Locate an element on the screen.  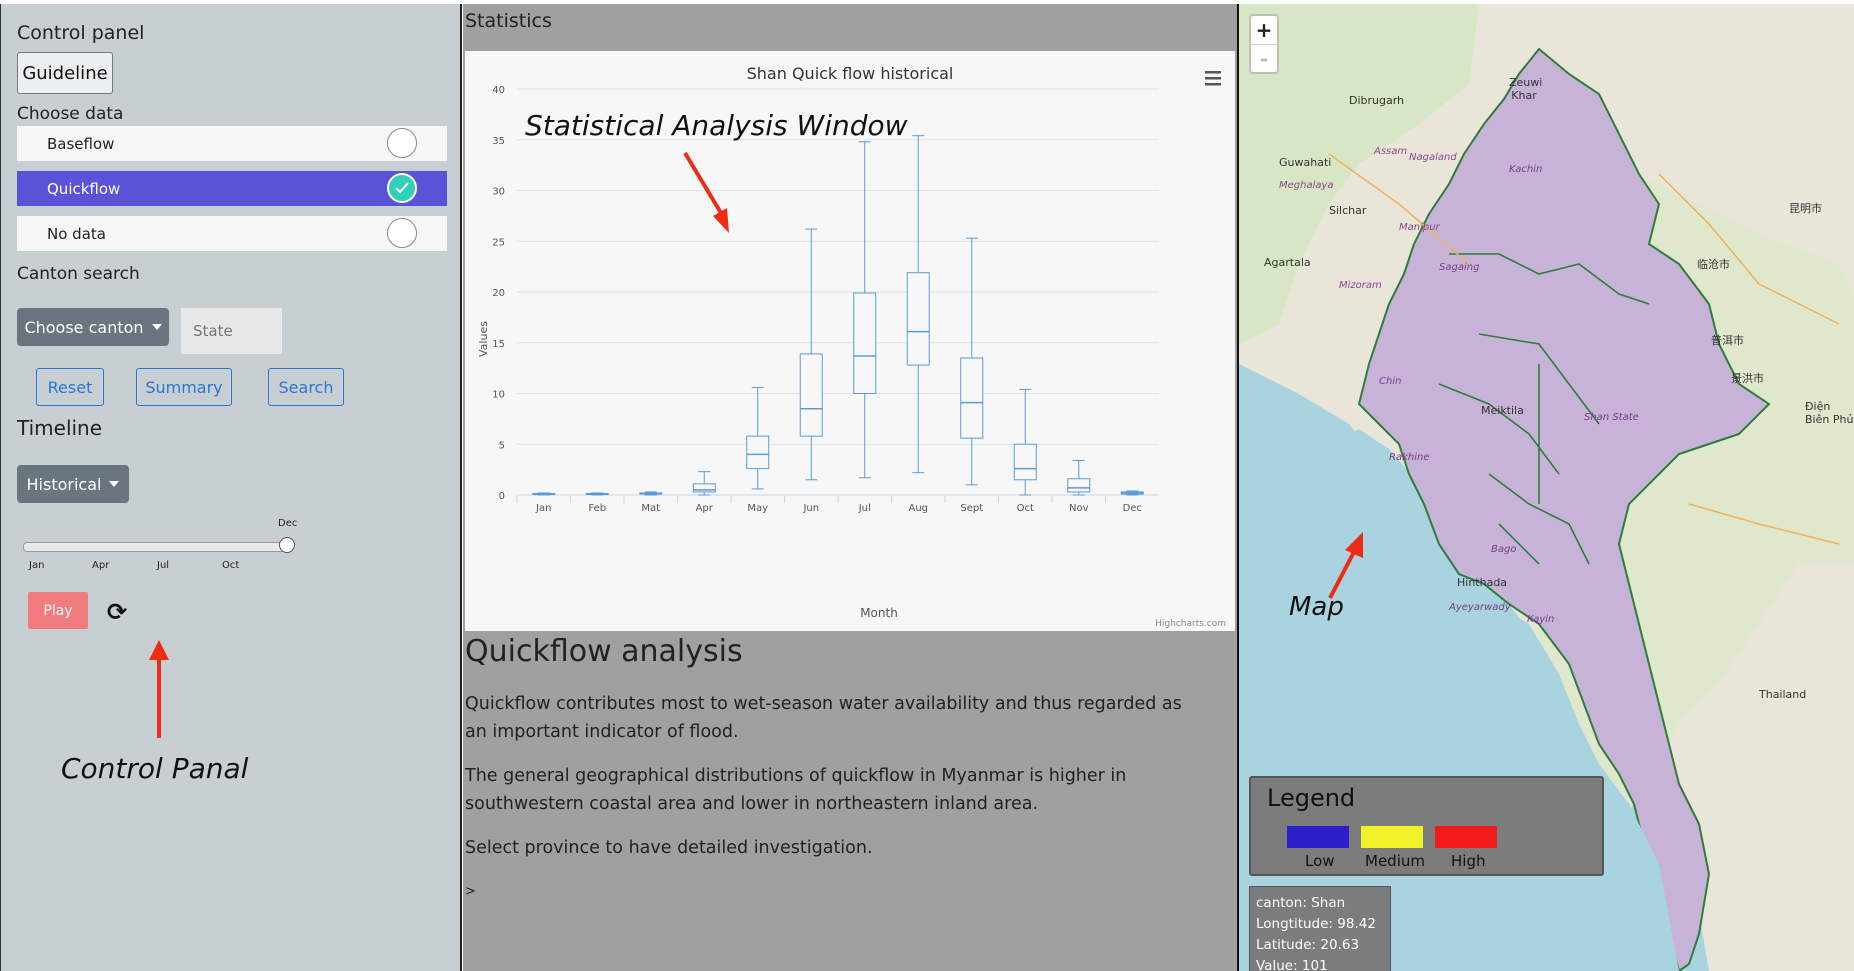
legend-label-high: High is located at coordinates (1468, 861).